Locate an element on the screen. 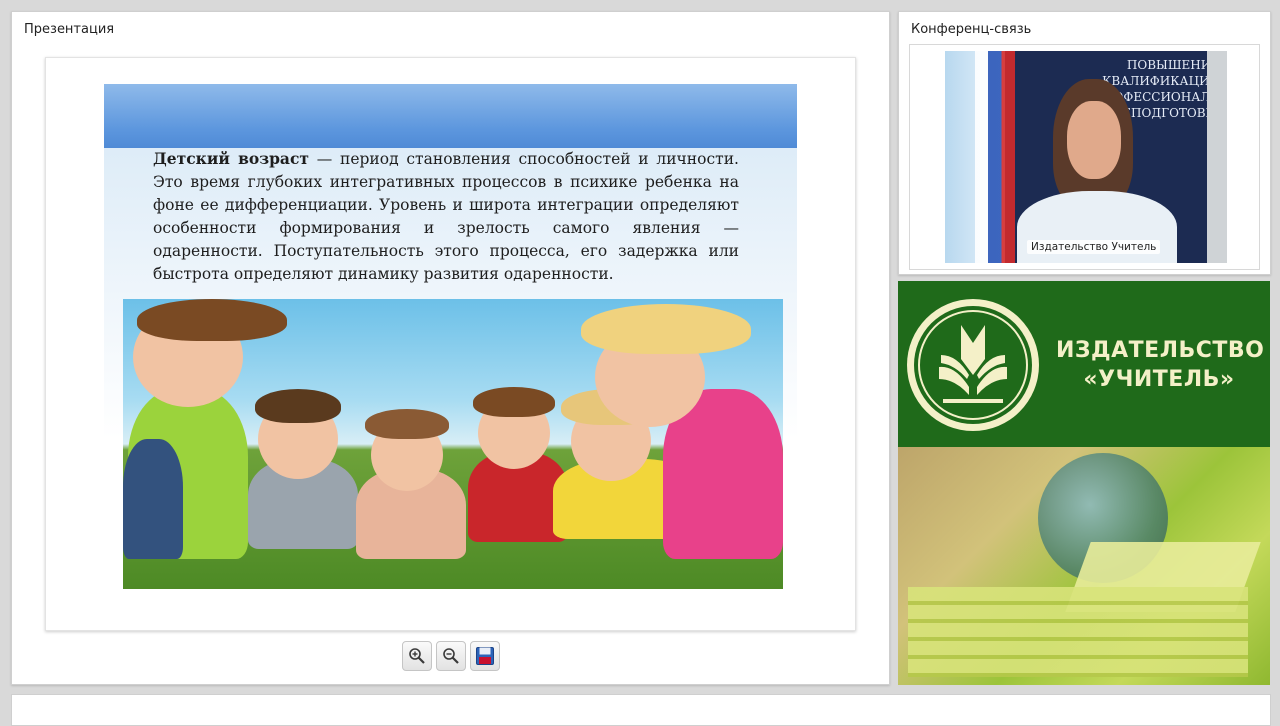  speaker-face is located at coordinates (1094, 140).